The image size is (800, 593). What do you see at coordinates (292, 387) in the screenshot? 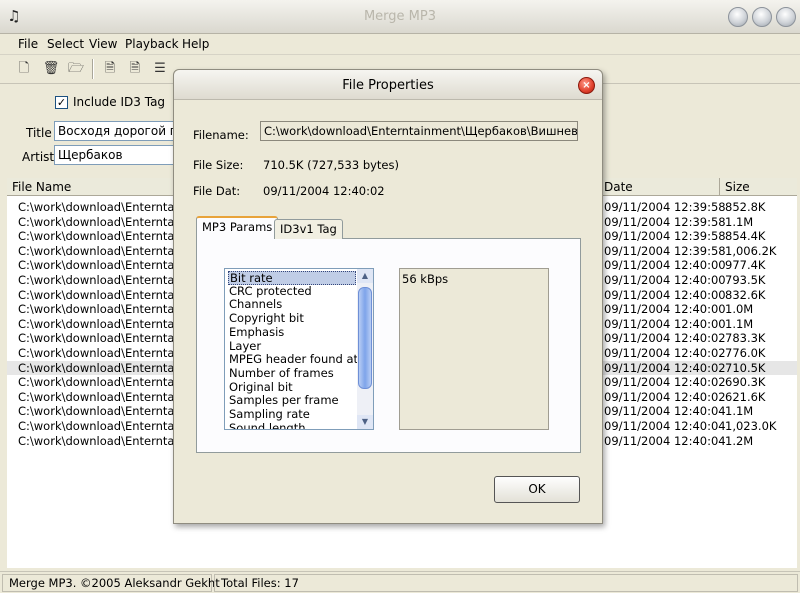
I see `list-item: Original bit` at bounding box center [292, 387].